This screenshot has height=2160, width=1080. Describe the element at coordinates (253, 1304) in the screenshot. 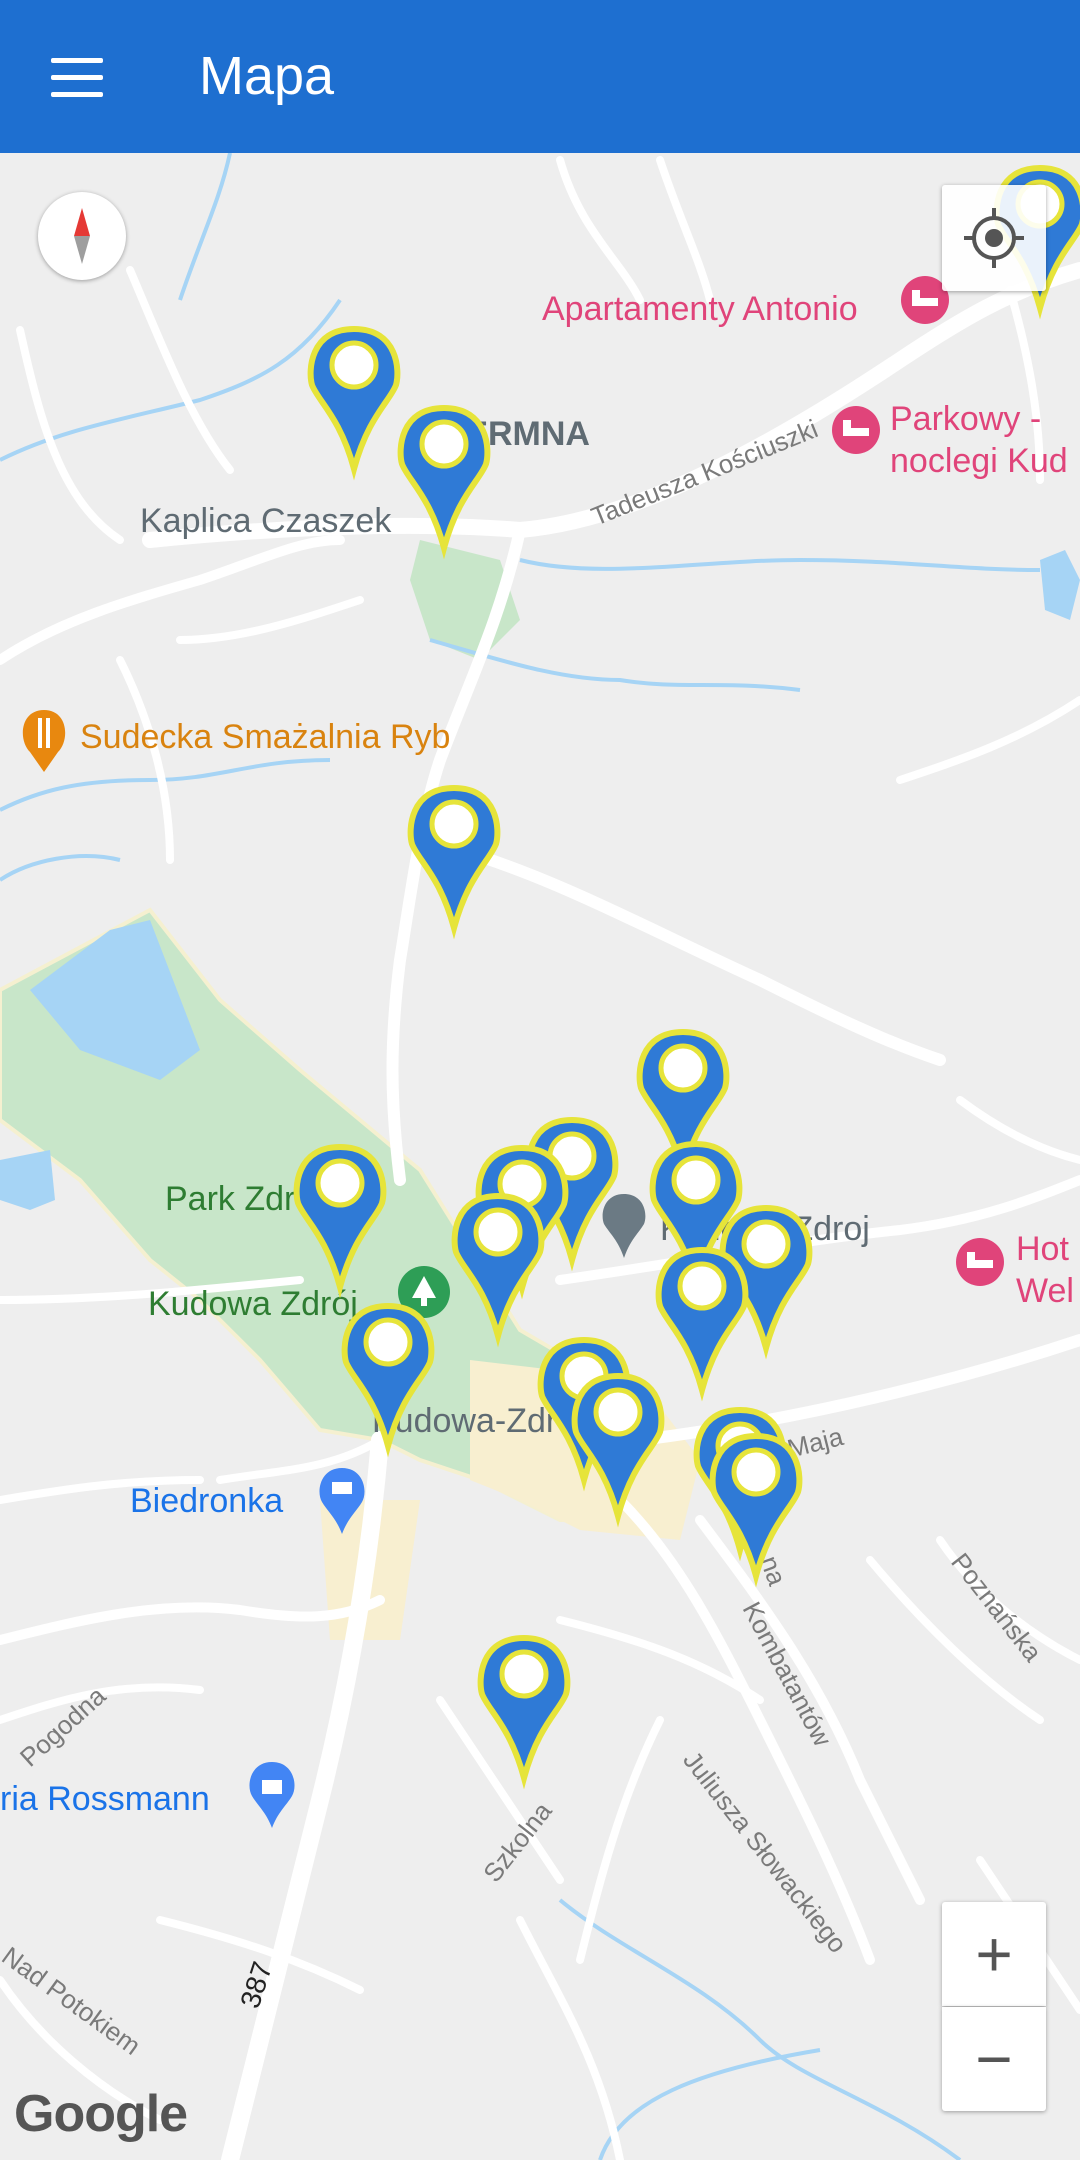

I see `place-label: Kudowa Zdrój` at that location.